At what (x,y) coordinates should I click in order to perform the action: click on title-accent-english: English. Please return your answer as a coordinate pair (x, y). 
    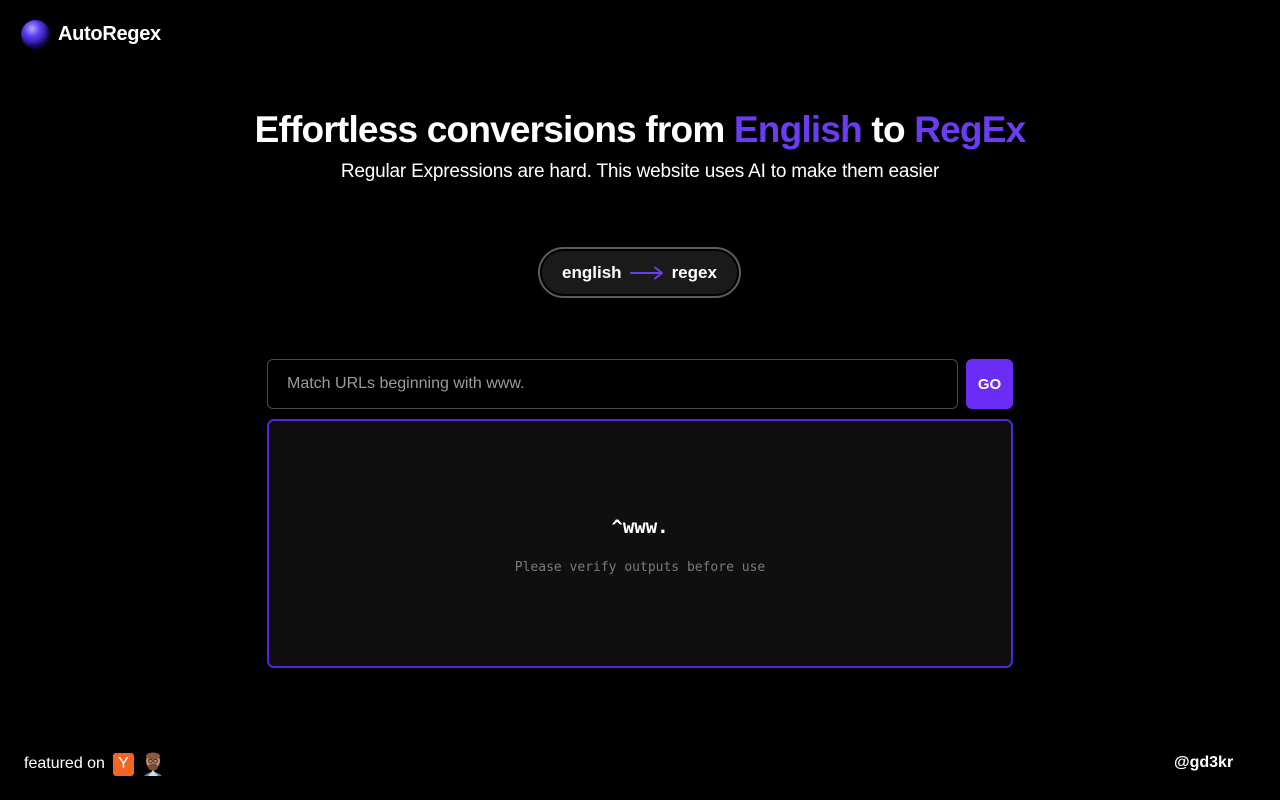
    Looking at the image, I should click on (798, 129).